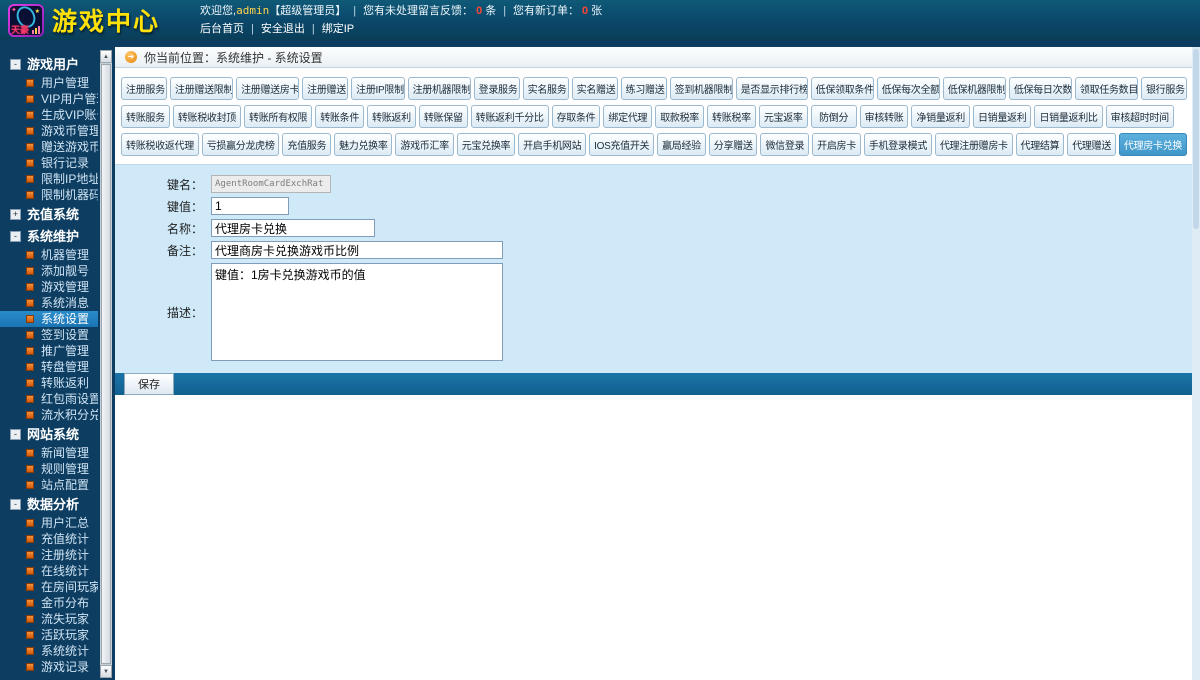  I want to click on link-bind-ip: 绑定IP, so click(338, 29).